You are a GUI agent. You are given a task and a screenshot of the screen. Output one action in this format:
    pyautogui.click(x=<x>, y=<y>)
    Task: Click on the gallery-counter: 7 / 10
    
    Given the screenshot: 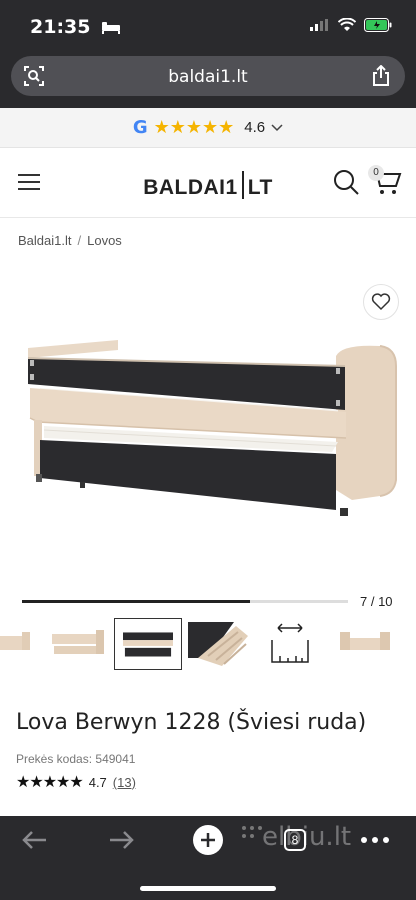 What is the action you would take?
    pyautogui.click(x=376, y=601)
    